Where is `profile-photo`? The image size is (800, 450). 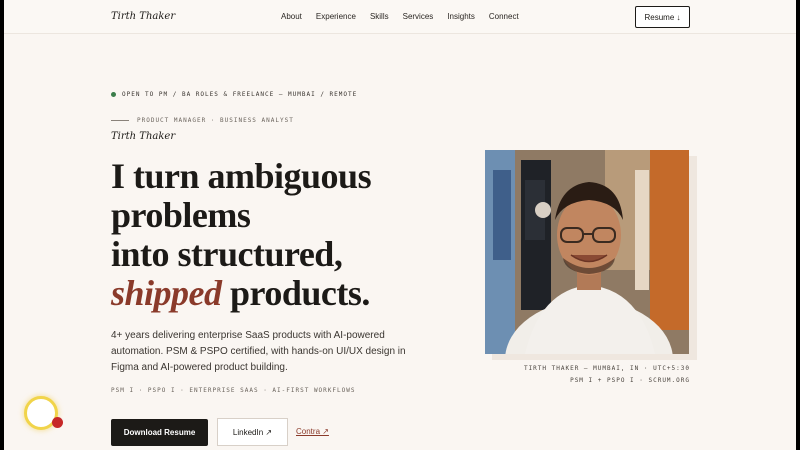
profile-photo is located at coordinates (587, 252).